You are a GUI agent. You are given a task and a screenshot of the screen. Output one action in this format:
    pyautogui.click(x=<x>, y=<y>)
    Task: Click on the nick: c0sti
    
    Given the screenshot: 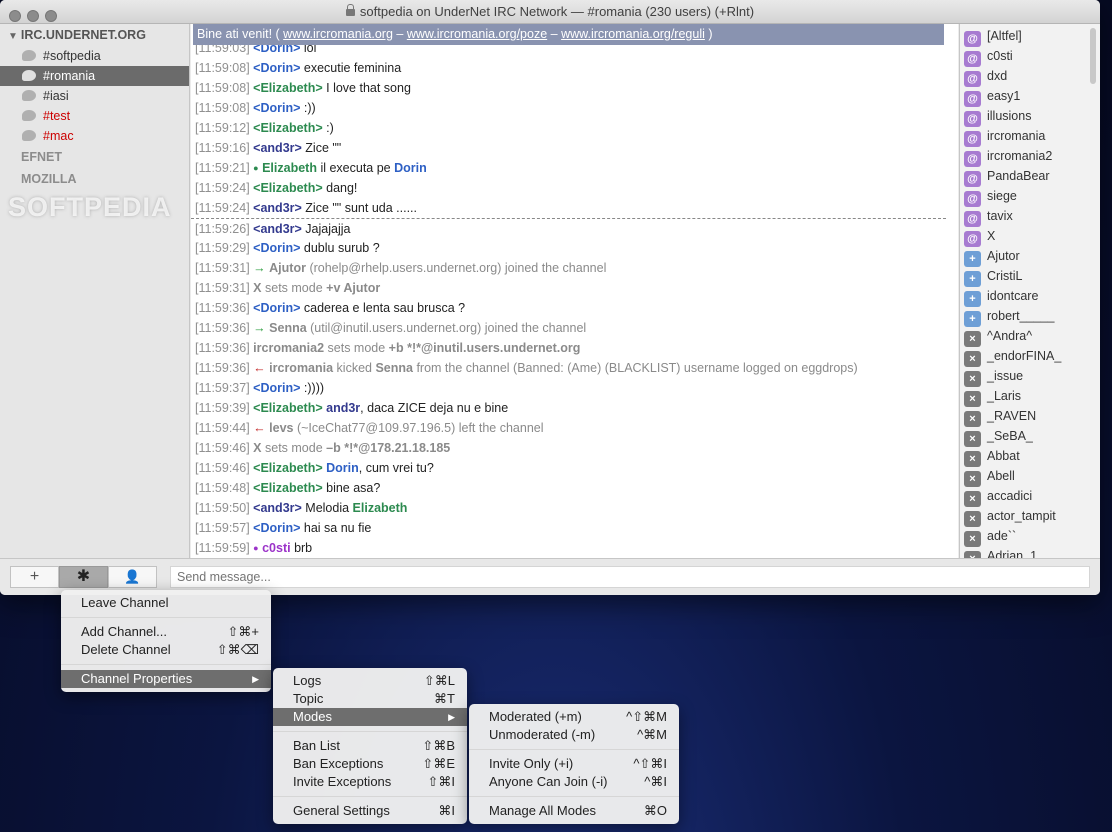 What is the action you would take?
    pyautogui.click(x=276, y=548)
    